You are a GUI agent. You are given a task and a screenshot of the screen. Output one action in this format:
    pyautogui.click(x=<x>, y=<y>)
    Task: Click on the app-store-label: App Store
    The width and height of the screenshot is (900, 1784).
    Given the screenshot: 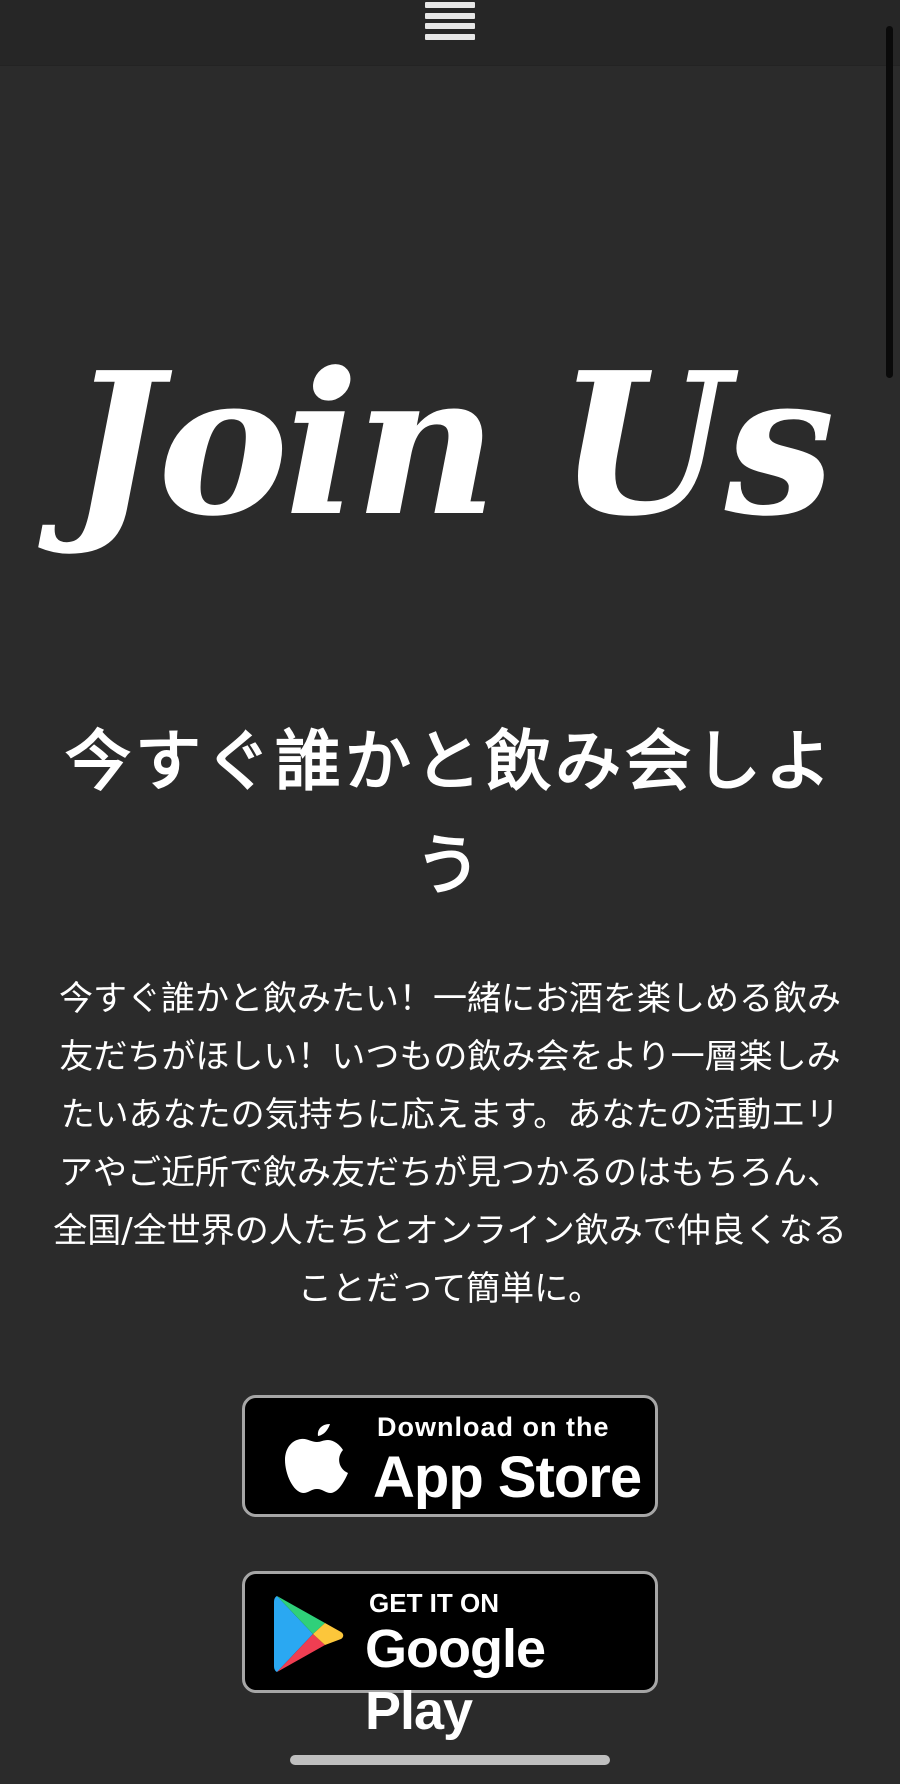 What is the action you would take?
    pyautogui.click(x=507, y=1477)
    